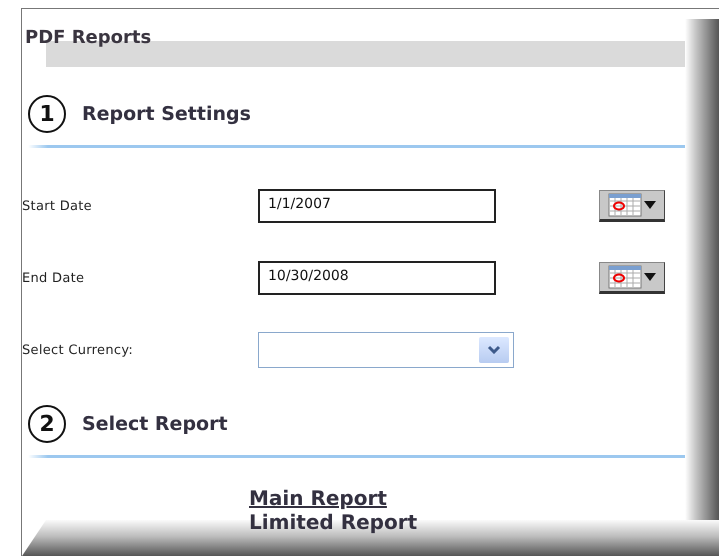  Describe the element at coordinates (47, 424) in the screenshot. I see `step-number: 2` at that location.